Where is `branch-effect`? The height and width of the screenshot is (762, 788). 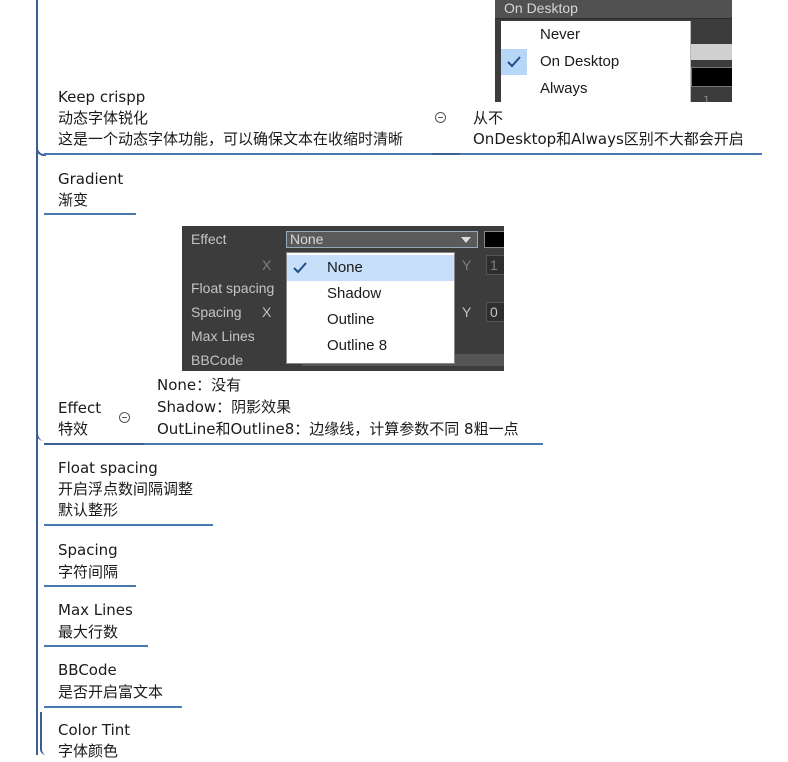 branch-effect is located at coordinates (41, 410).